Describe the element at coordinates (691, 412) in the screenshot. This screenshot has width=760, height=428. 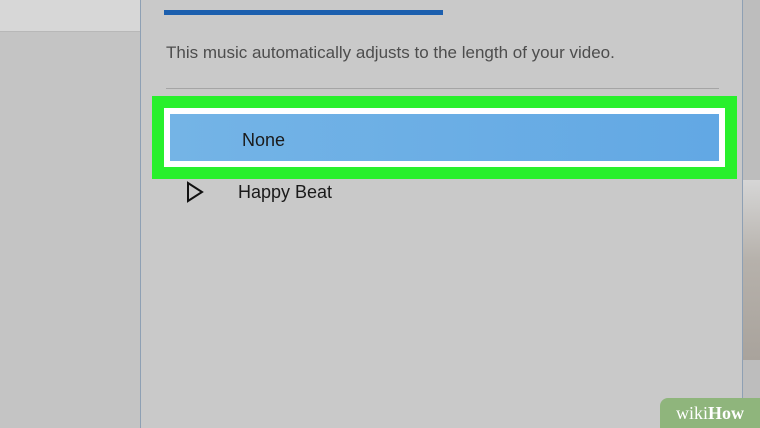
I see `watermark-wiki: wiki` at that location.